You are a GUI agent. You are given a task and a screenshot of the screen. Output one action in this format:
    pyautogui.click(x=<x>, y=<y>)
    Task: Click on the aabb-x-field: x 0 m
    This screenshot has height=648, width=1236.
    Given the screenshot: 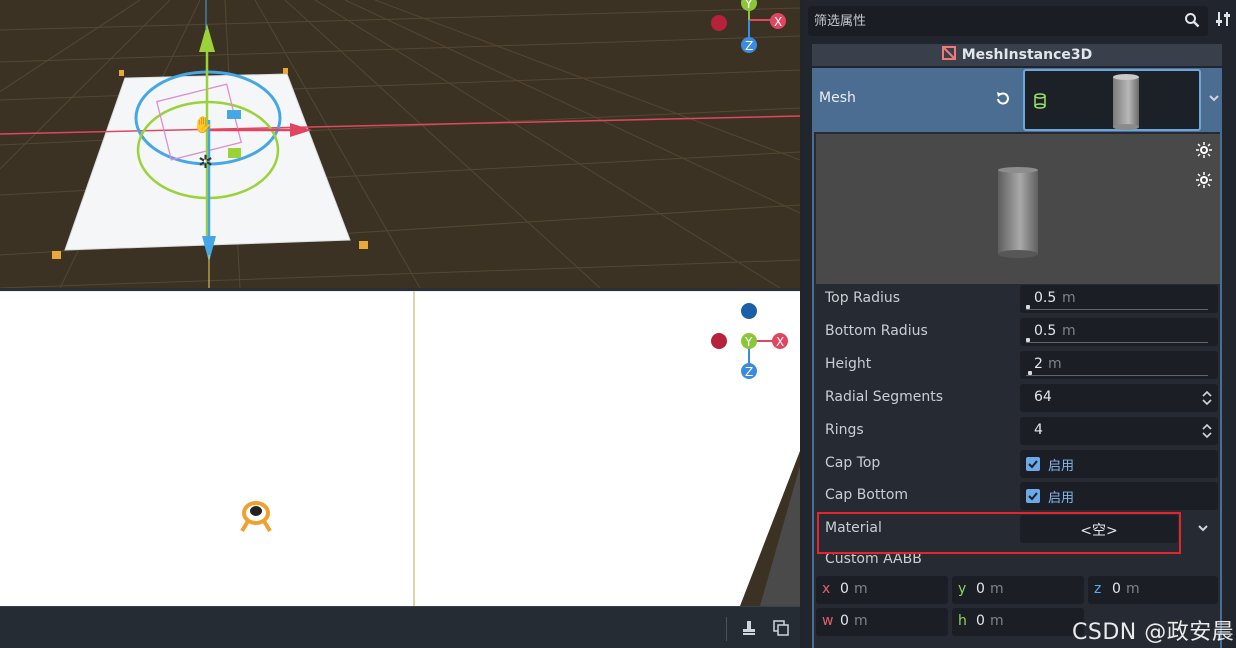 What is the action you would take?
    pyautogui.click(x=882, y=590)
    